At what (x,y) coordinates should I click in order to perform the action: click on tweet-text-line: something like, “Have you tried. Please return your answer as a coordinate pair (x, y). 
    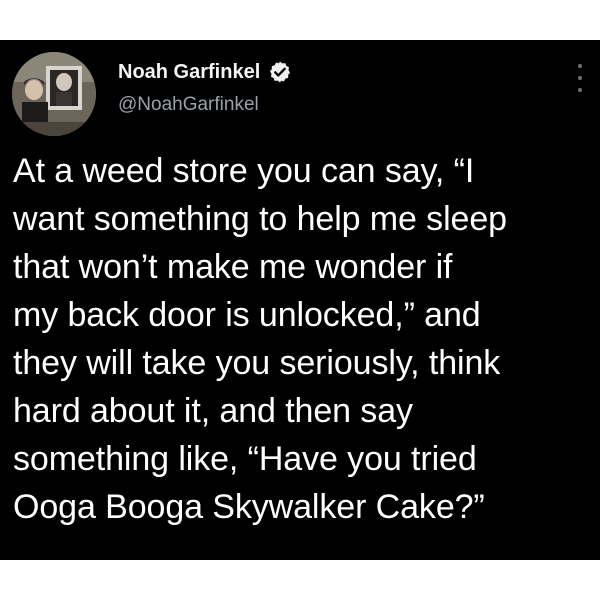
    Looking at the image, I should click on (245, 459).